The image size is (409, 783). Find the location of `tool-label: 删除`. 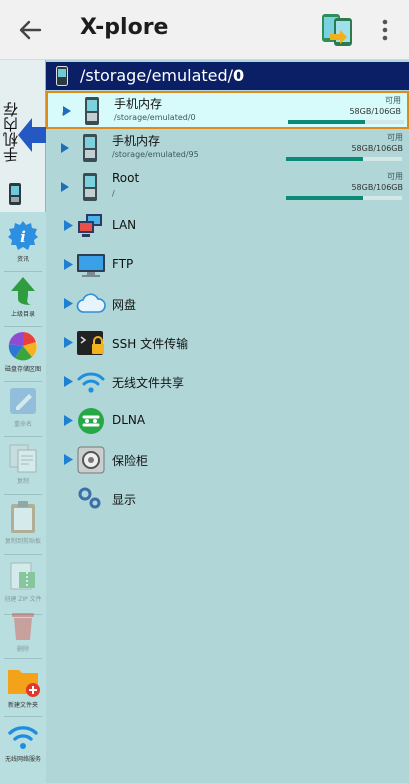

tool-label: 删除 is located at coordinates (22, 649).